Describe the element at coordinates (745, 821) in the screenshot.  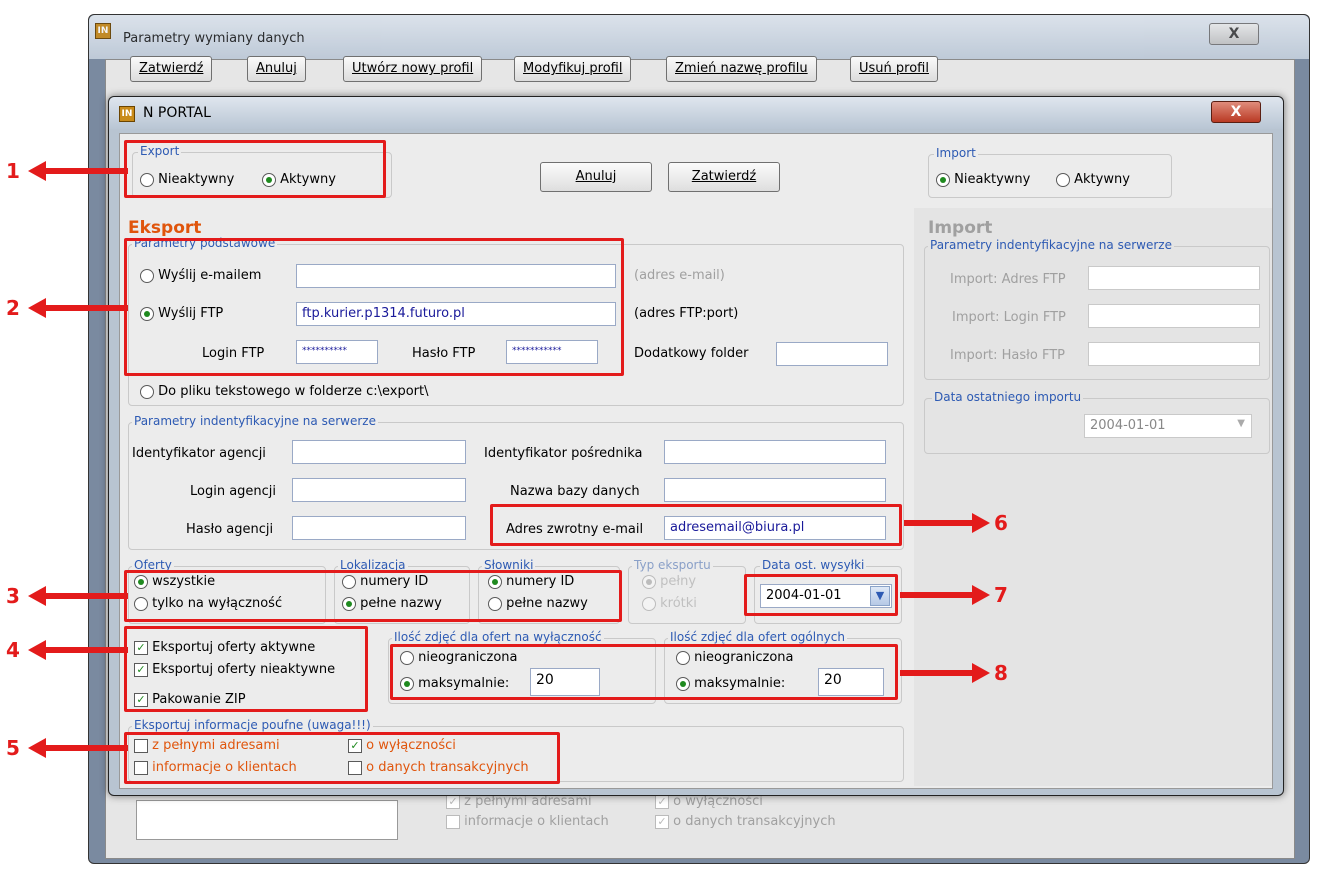
I see `back-check-transaction-data: ✓ o danych transakcyjnych` at that location.